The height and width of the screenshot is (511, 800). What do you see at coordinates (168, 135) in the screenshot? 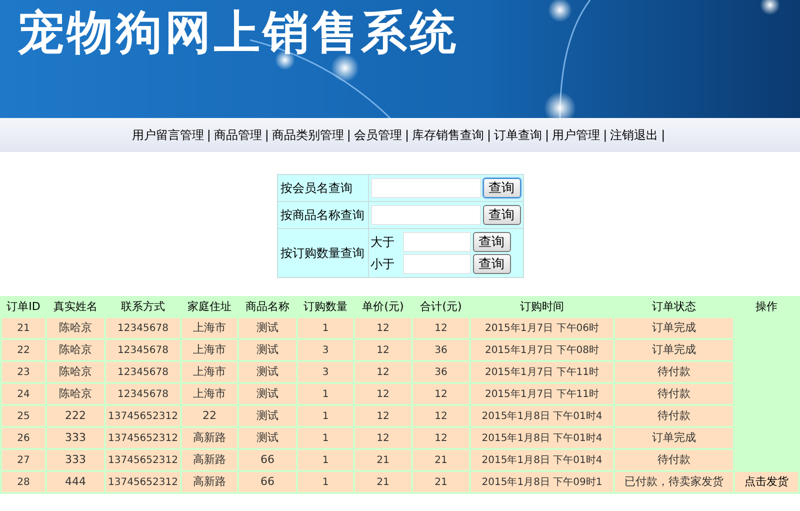
I see `nav-link: 用户留言管理` at bounding box center [168, 135].